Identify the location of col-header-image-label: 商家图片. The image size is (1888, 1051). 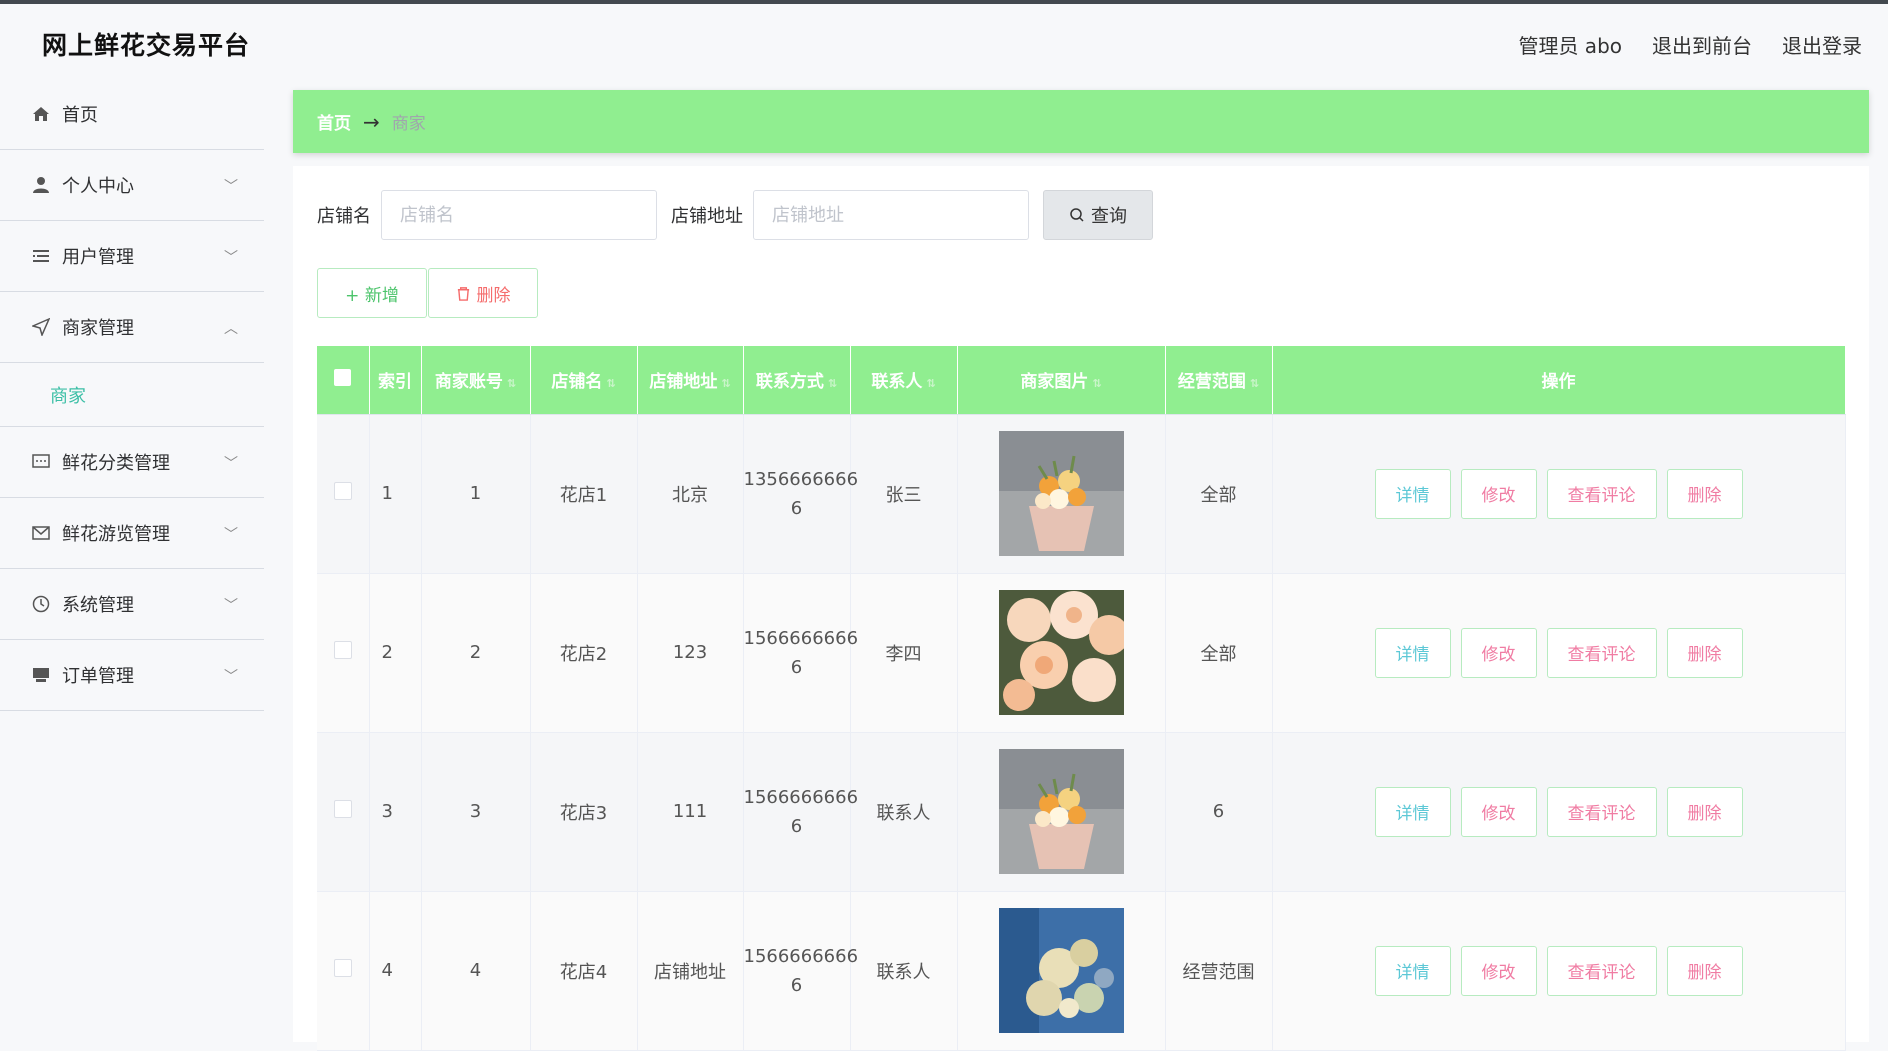
(1054, 382).